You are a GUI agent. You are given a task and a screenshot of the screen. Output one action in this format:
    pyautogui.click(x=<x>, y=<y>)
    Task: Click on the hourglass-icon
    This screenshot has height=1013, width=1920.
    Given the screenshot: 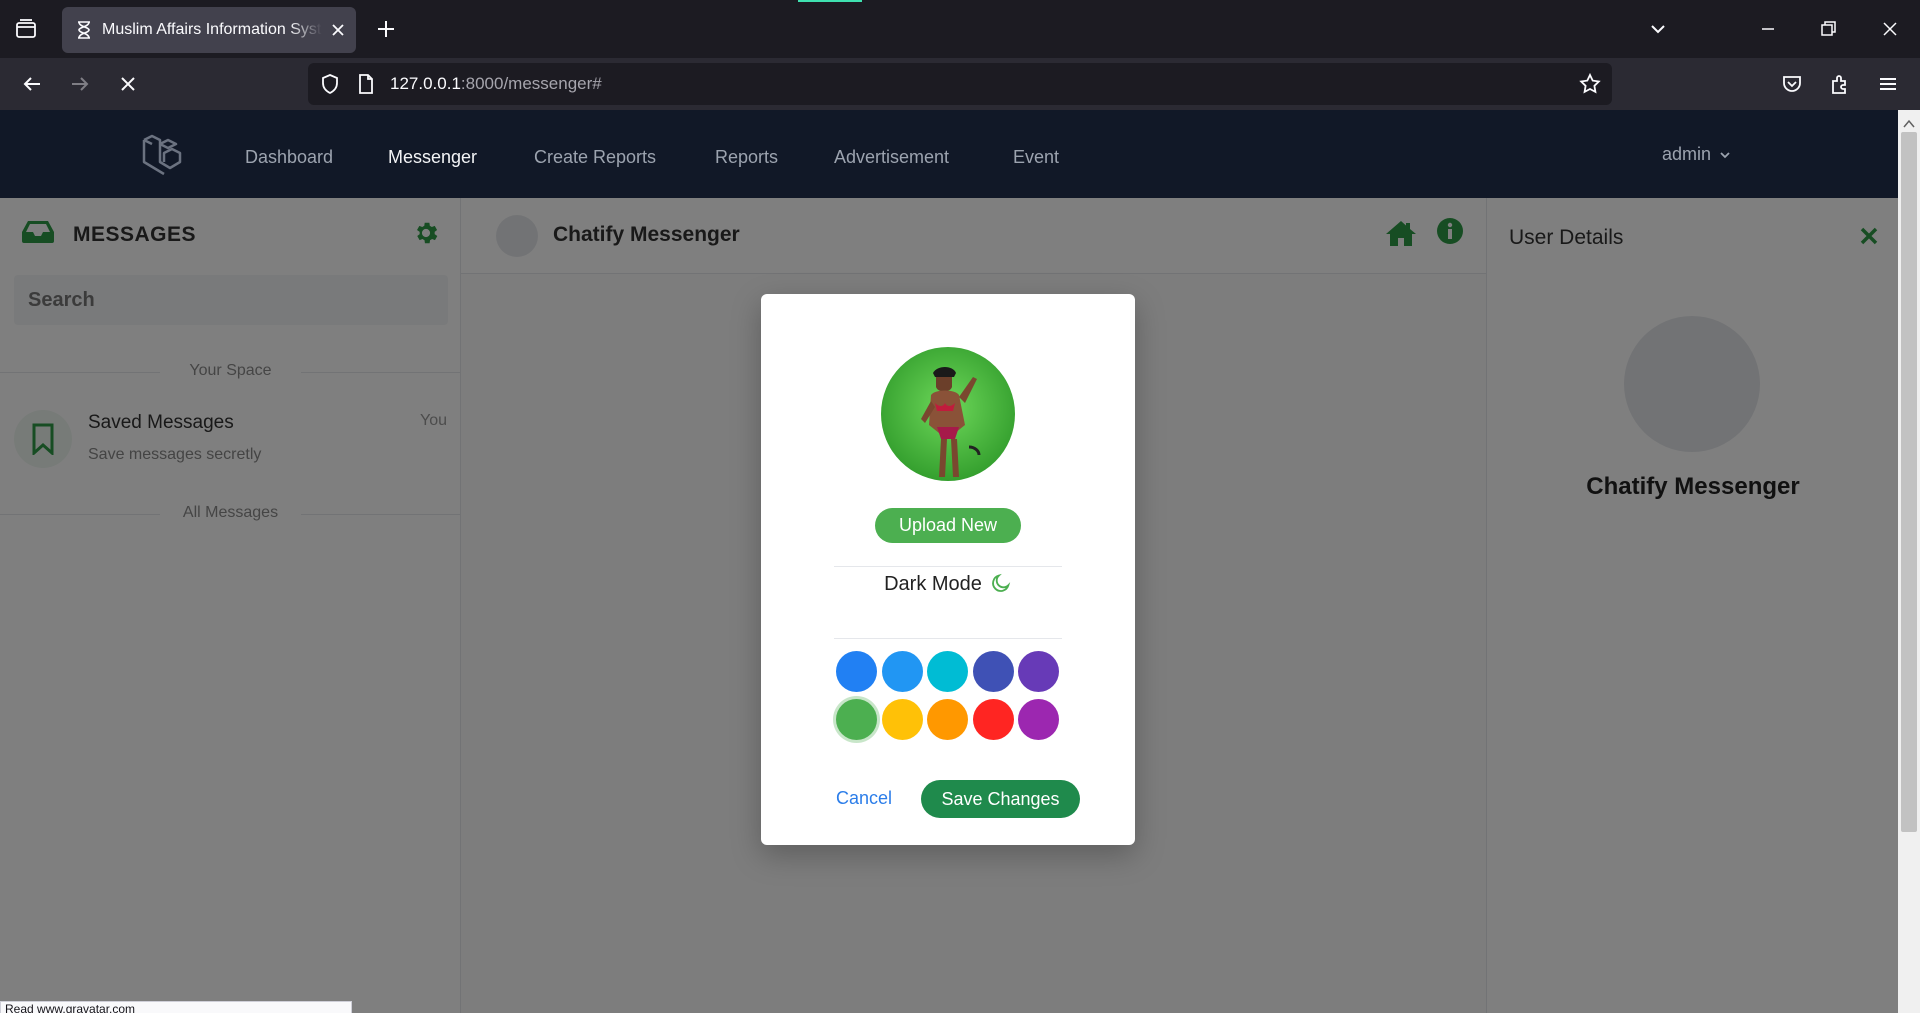 What is the action you would take?
    pyautogui.click(x=84, y=30)
    